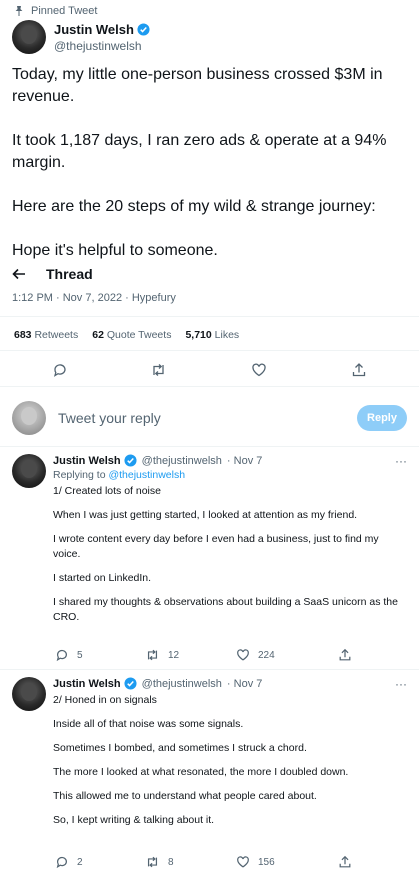 Image resolution: width=419 pixels, height=880 pixels. Describe the element at coordinates (94, 29) in the screenshot. I see `author-name: Justin Welsh` at that location.